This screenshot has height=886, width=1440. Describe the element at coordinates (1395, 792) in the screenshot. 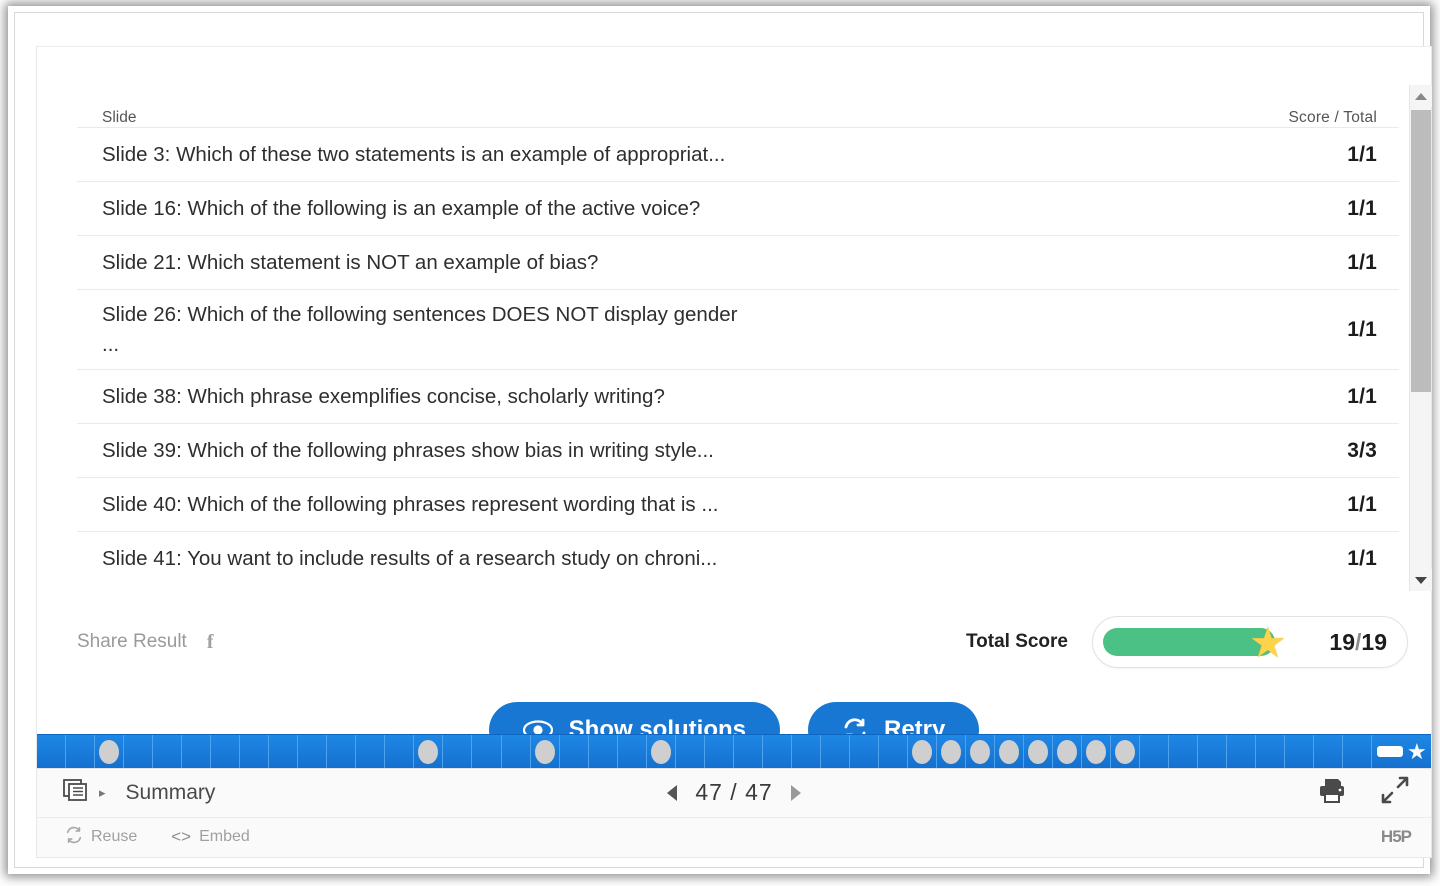

I see `fullscreen-icon` at that location.